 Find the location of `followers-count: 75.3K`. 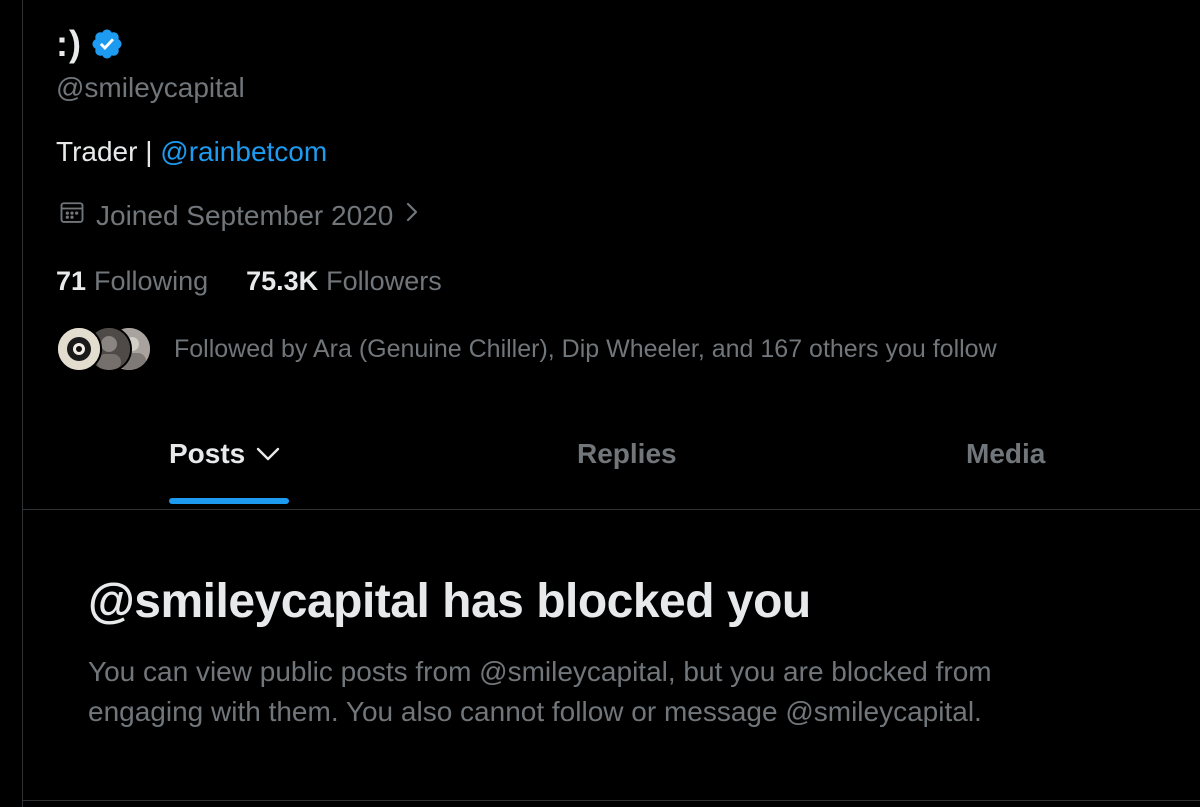

followers-count: 75.3K is located at coordinates (282, 281).